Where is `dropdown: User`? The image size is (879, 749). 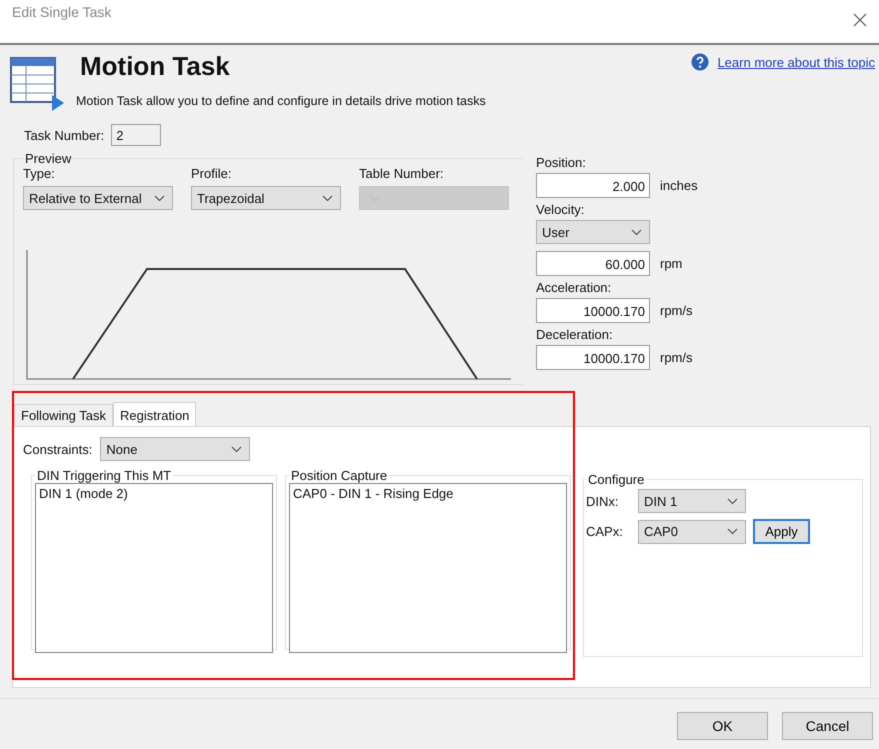
dropdown: User is located at coordinates (593, 232).